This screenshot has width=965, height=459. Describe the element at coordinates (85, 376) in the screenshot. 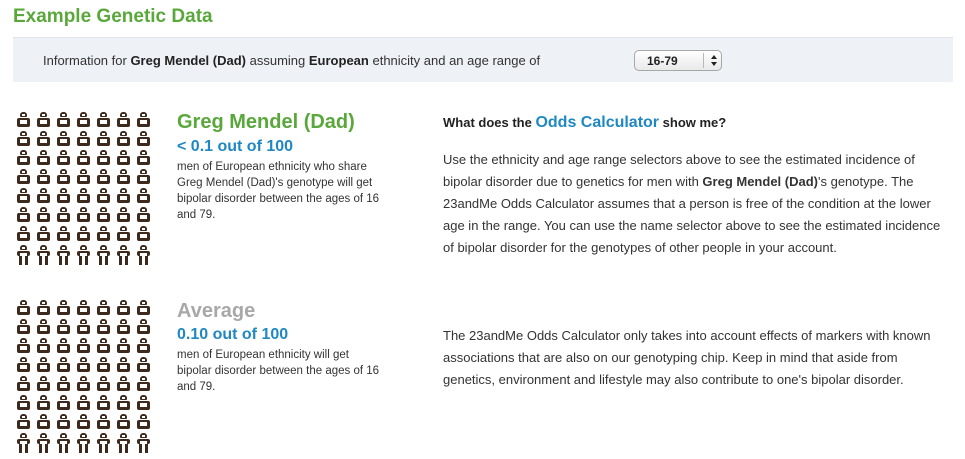

I see `average-population-grid` at that location.